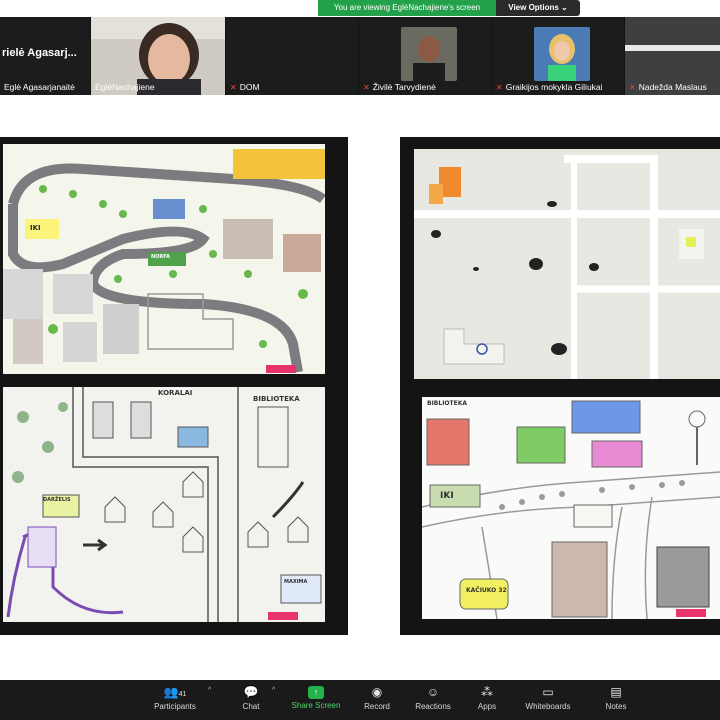 The height and width of the screenshot is (720, 720). What do you see at coordinates (316, 692) in the screenshot?
I see `share-screen-icon: ↑` at bounding box center [316, 692].